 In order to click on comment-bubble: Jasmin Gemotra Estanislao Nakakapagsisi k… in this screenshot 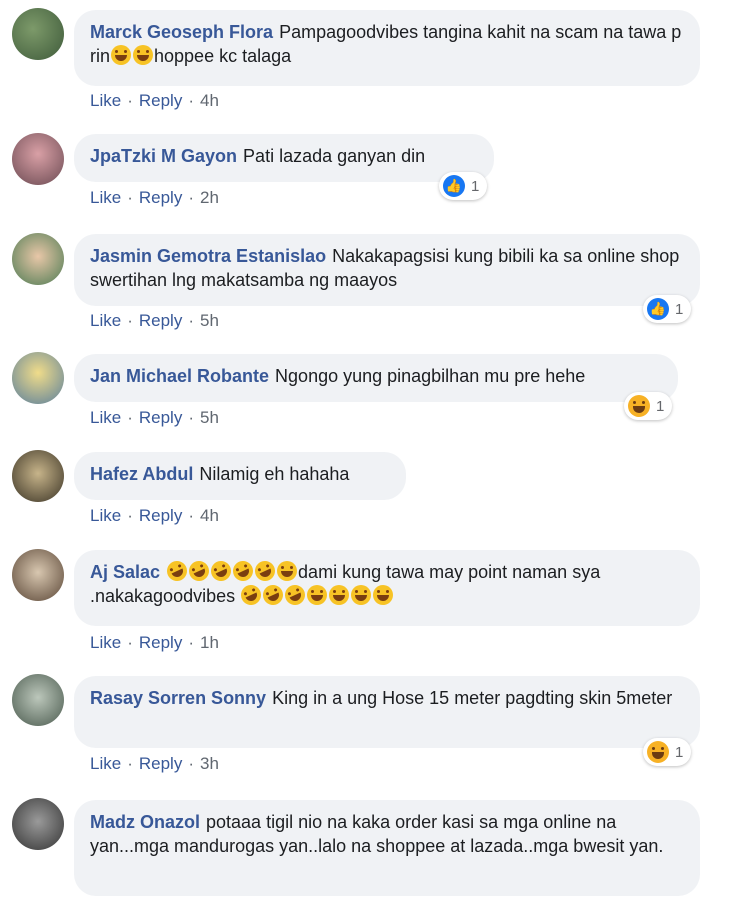, I will do `click(387, 270)`.